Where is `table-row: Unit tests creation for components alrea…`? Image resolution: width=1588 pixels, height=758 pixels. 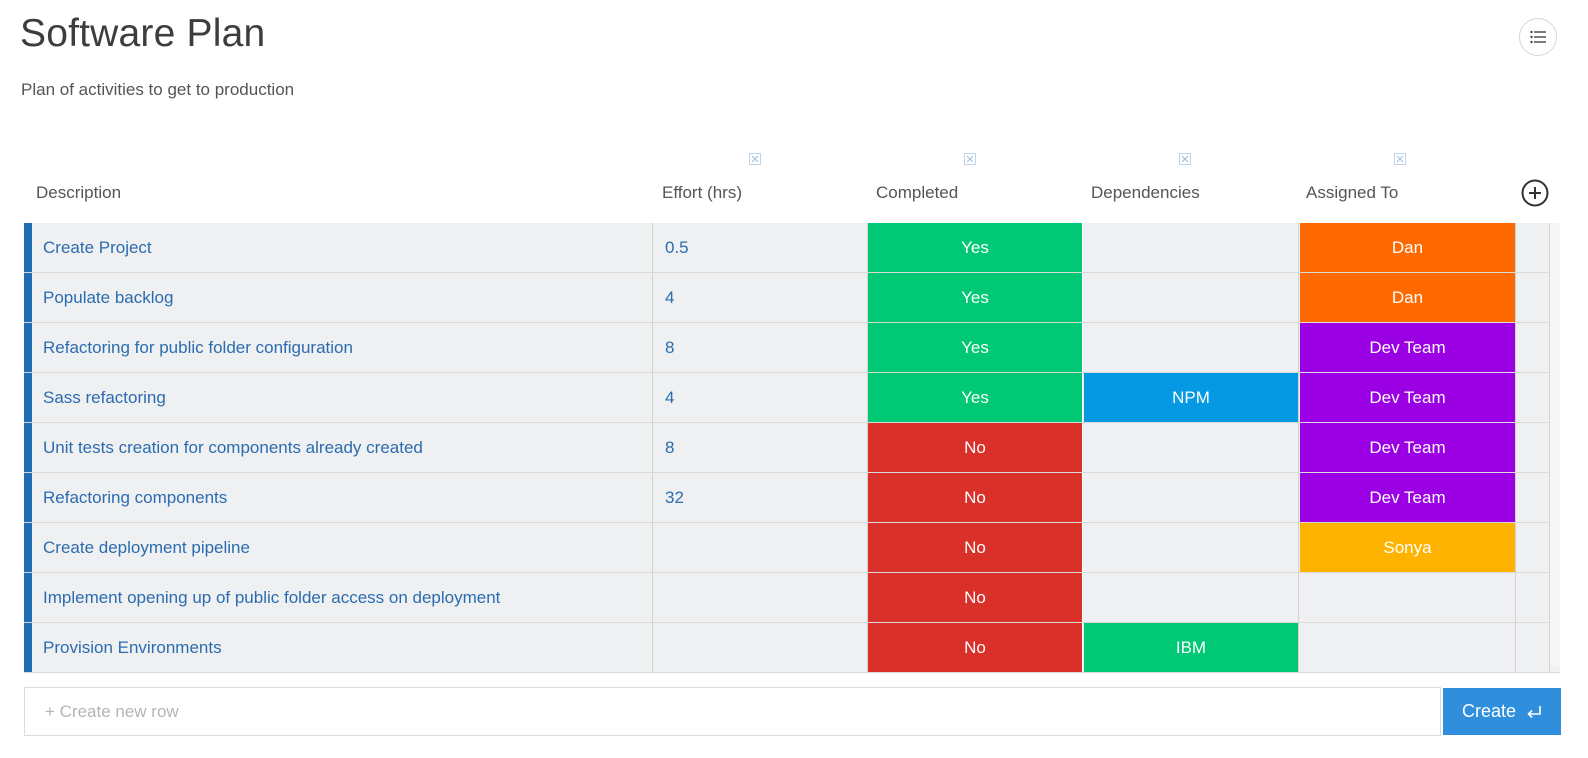 table-row: Unit tests creation for components alrea… is located at coordinates (792, 448).